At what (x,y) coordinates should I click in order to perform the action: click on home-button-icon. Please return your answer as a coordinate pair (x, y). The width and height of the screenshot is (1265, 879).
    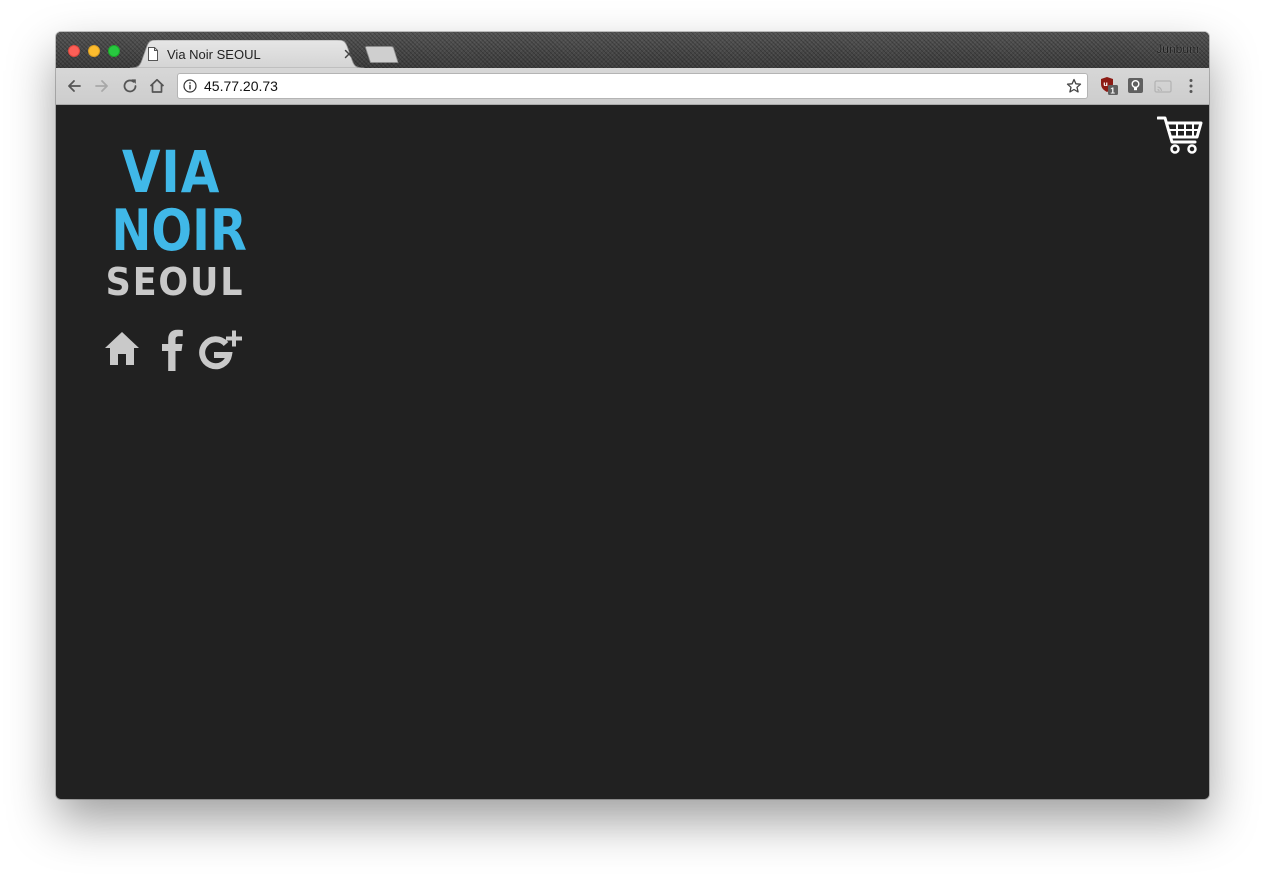
    Looking at the image, I should click on (157, 86).